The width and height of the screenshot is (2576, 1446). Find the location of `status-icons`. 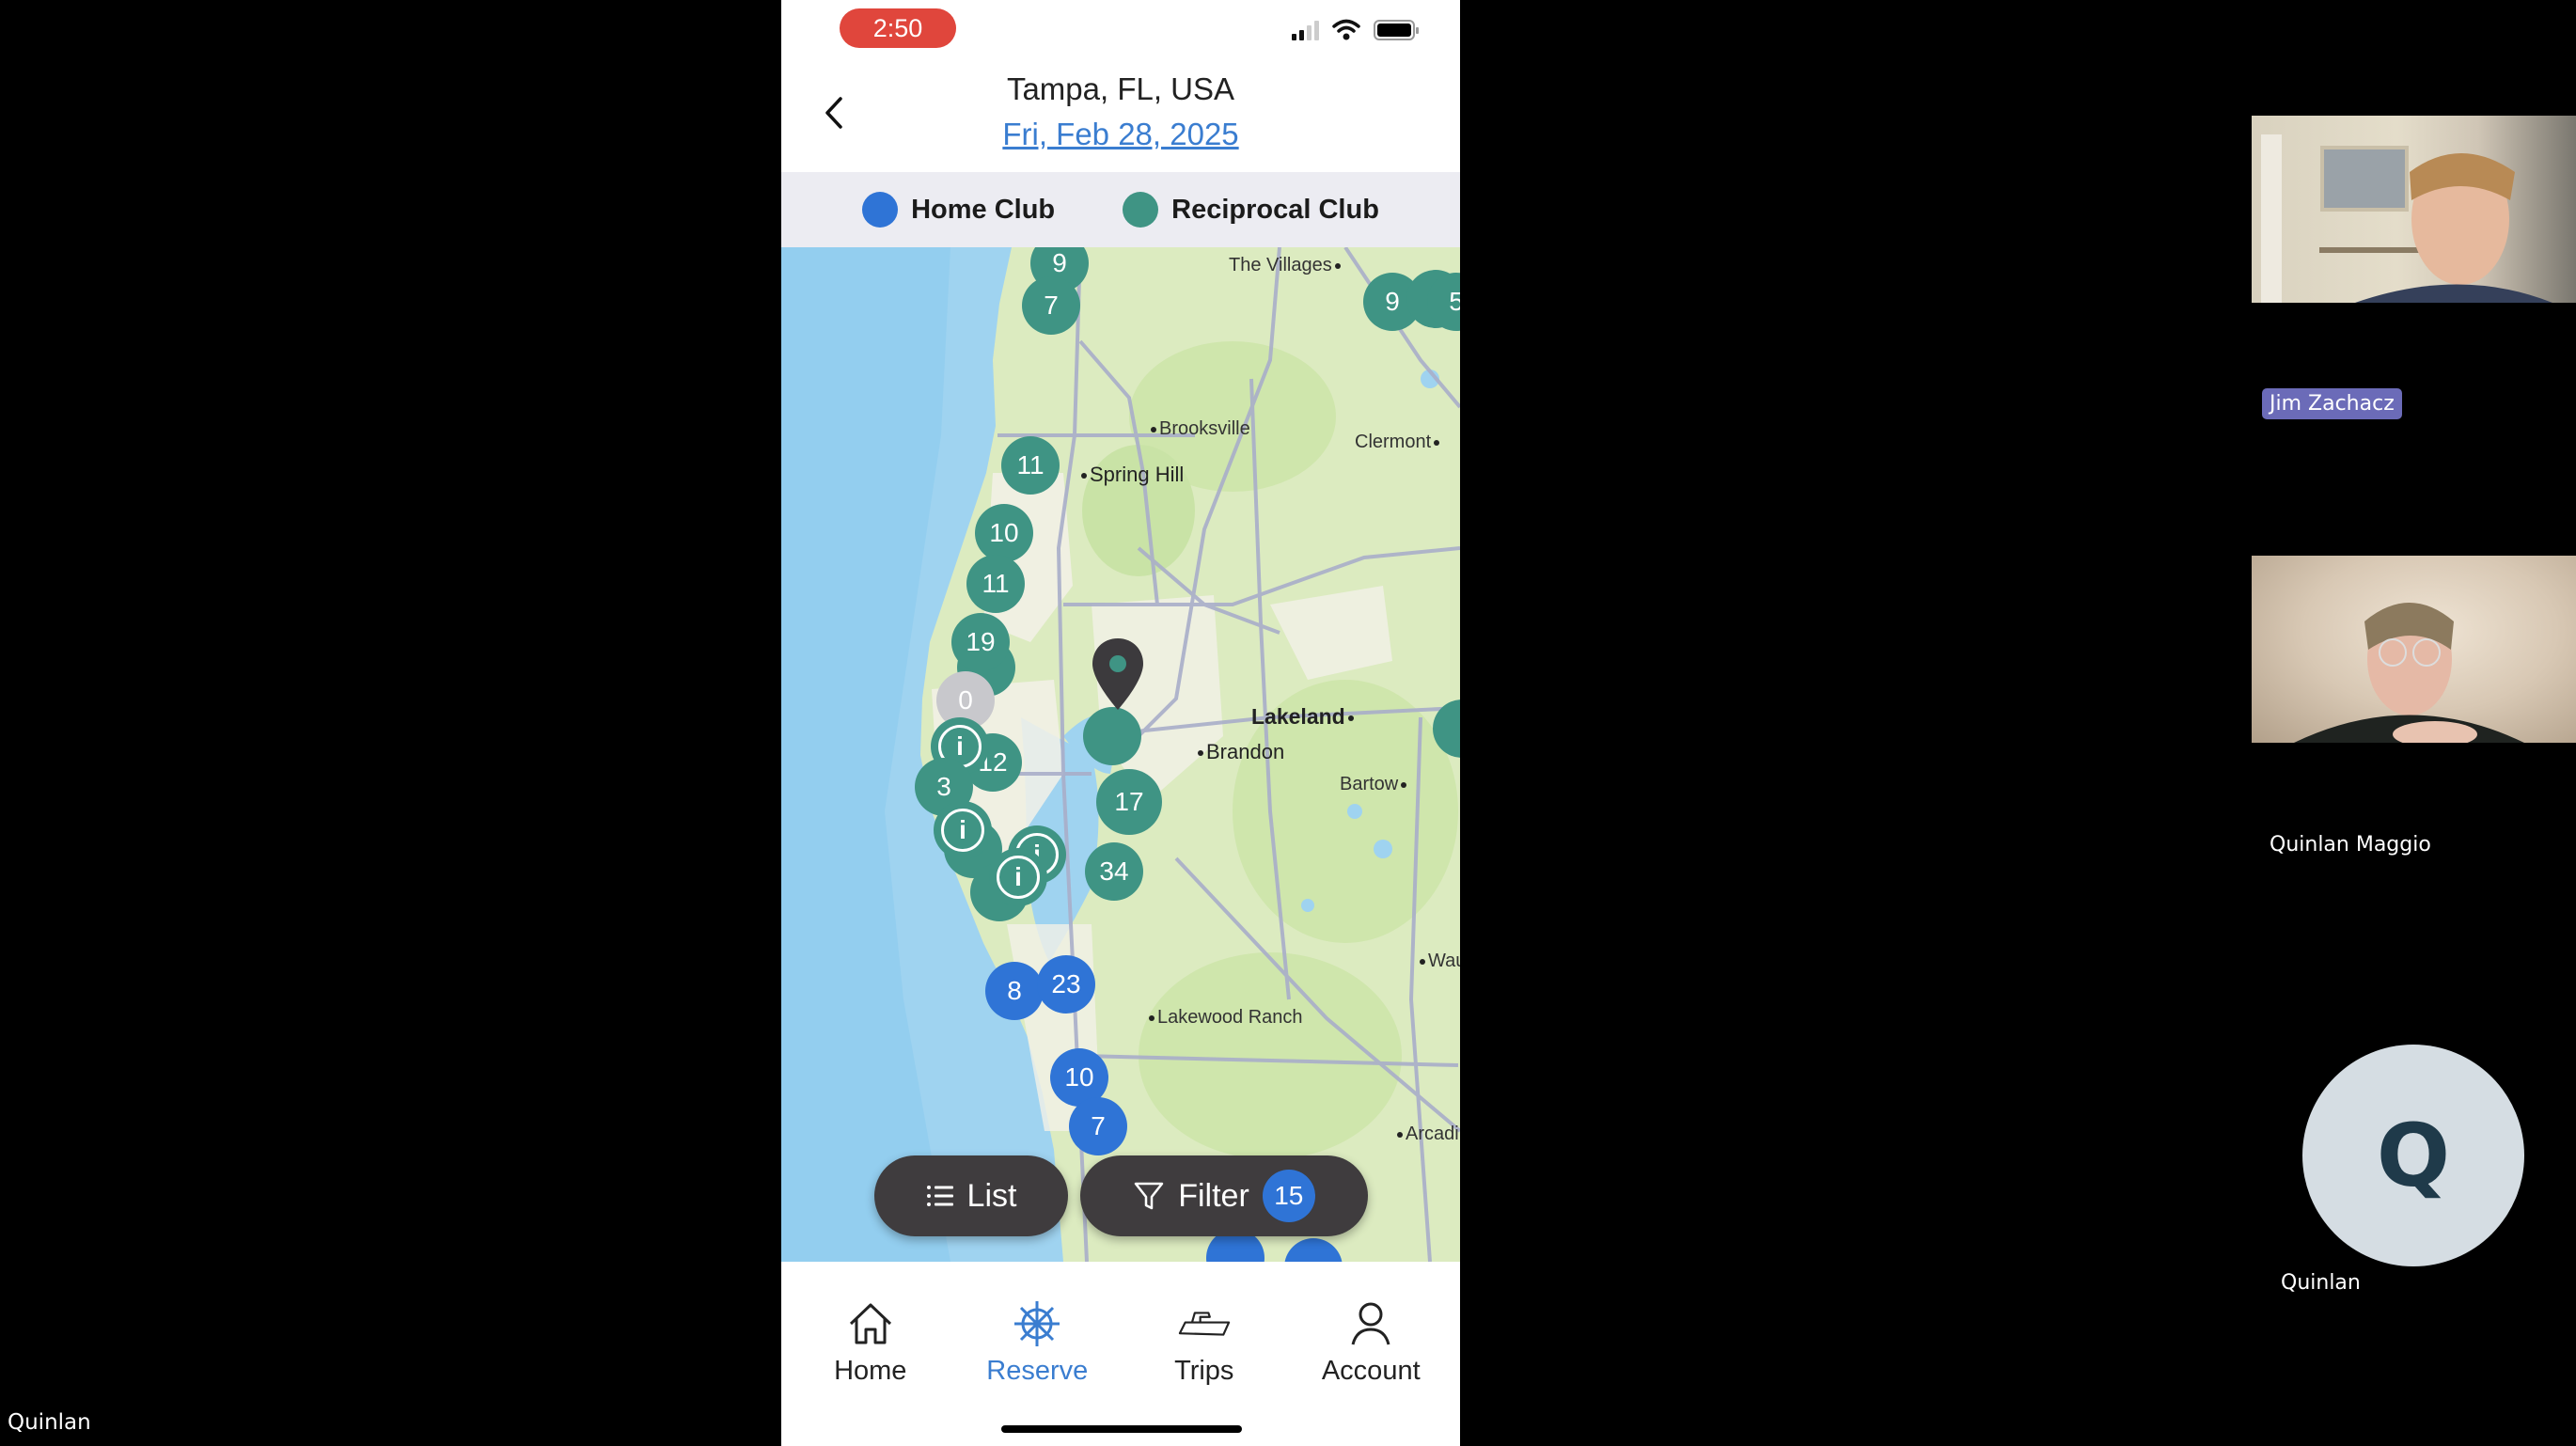

status-icons is located at coordinates (1356, 30).